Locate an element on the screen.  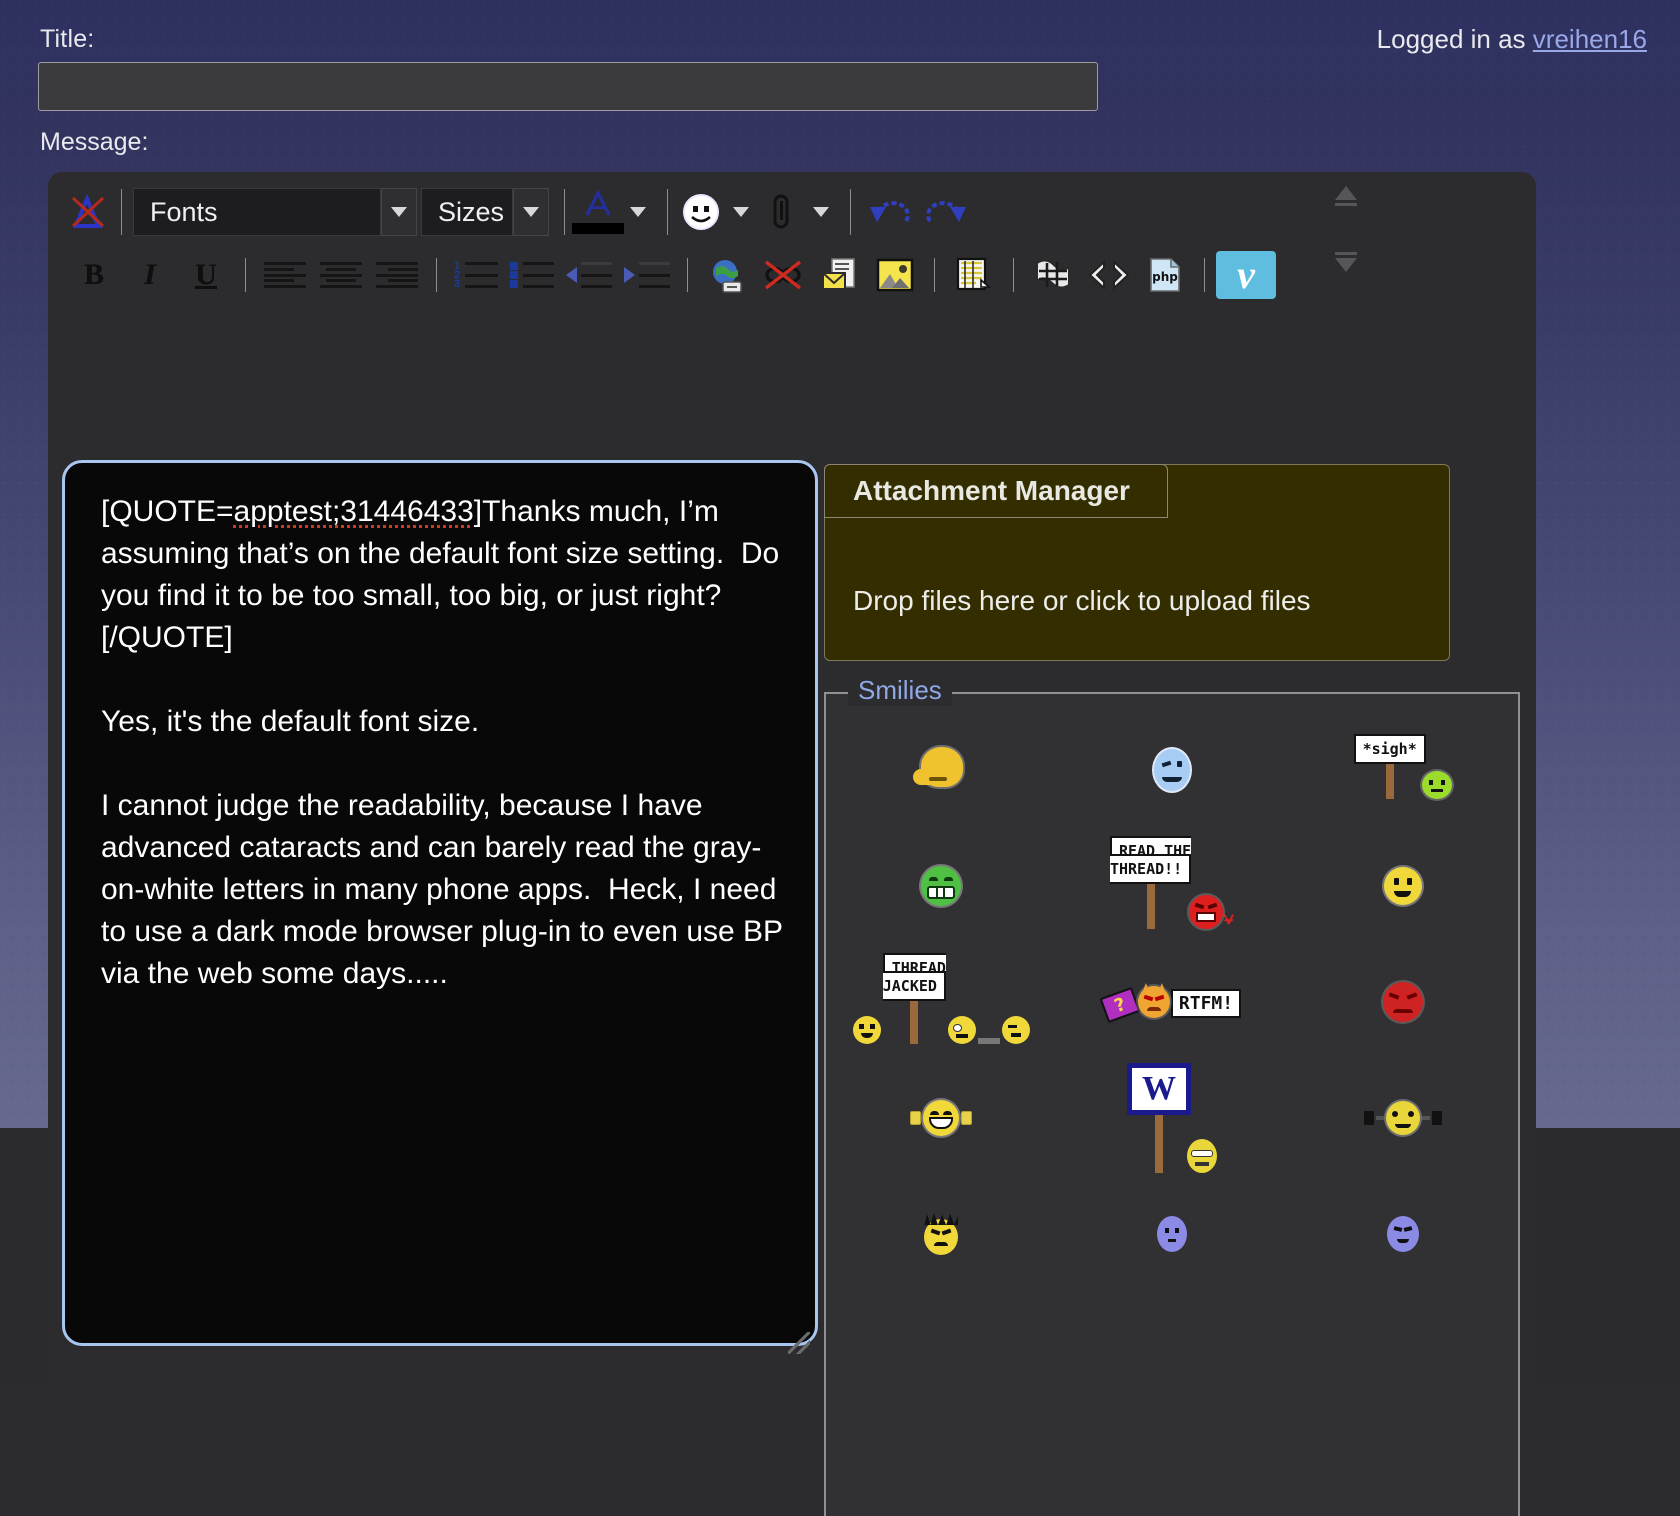
textarea-resize-grip is located at coordinates (799, 1343).